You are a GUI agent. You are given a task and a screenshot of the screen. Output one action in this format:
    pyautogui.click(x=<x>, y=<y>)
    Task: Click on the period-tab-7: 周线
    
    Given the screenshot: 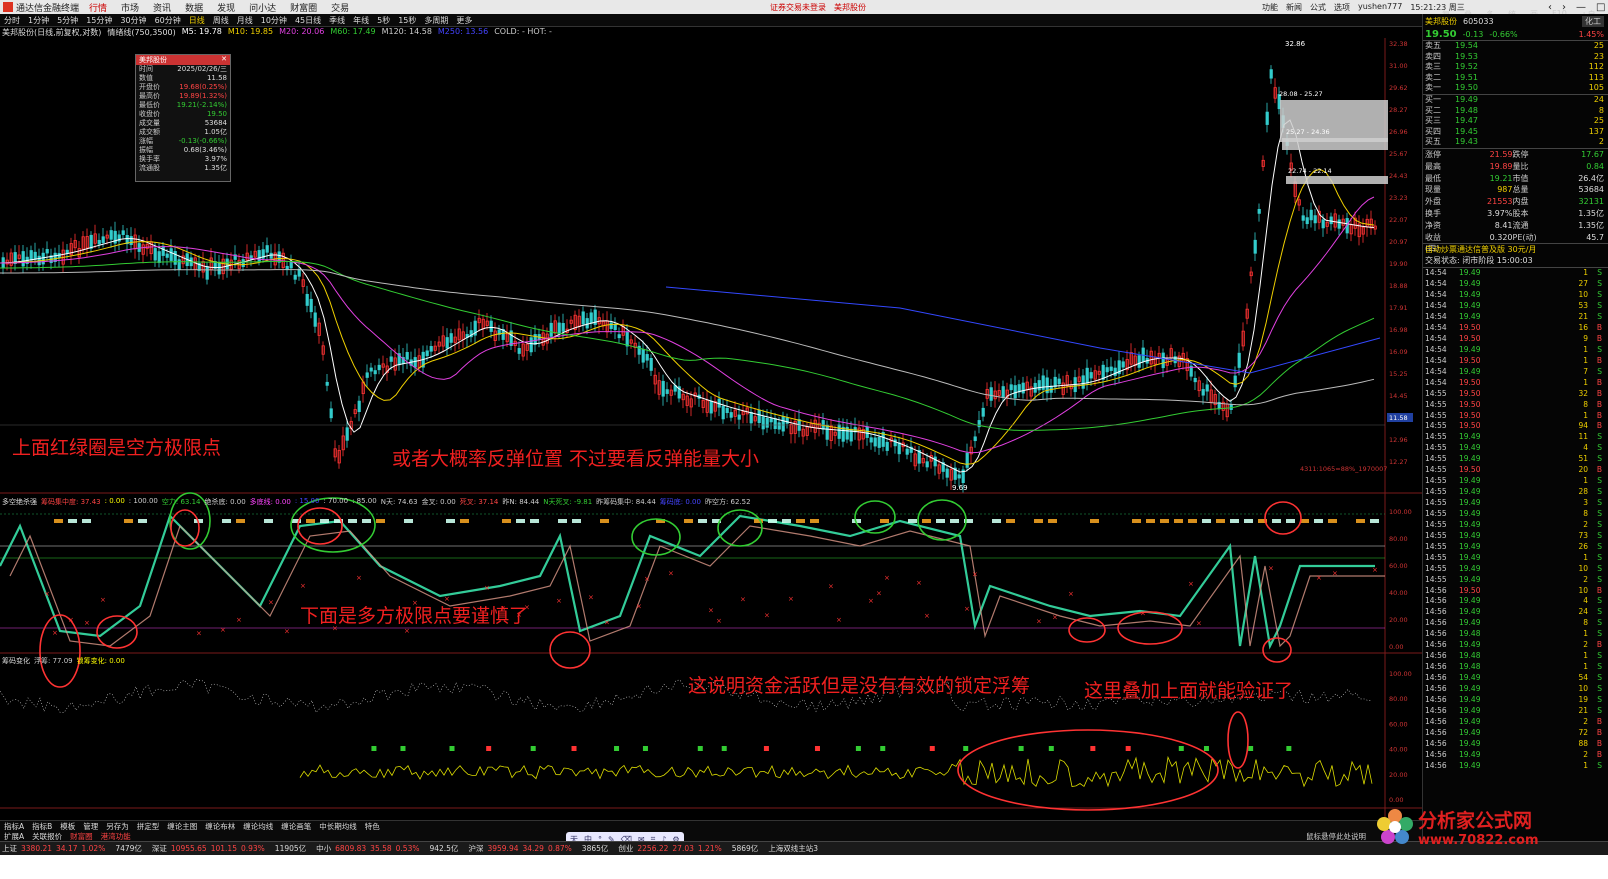 What is the action you would take?
    pyautogui.click(x=221, y=20)
    